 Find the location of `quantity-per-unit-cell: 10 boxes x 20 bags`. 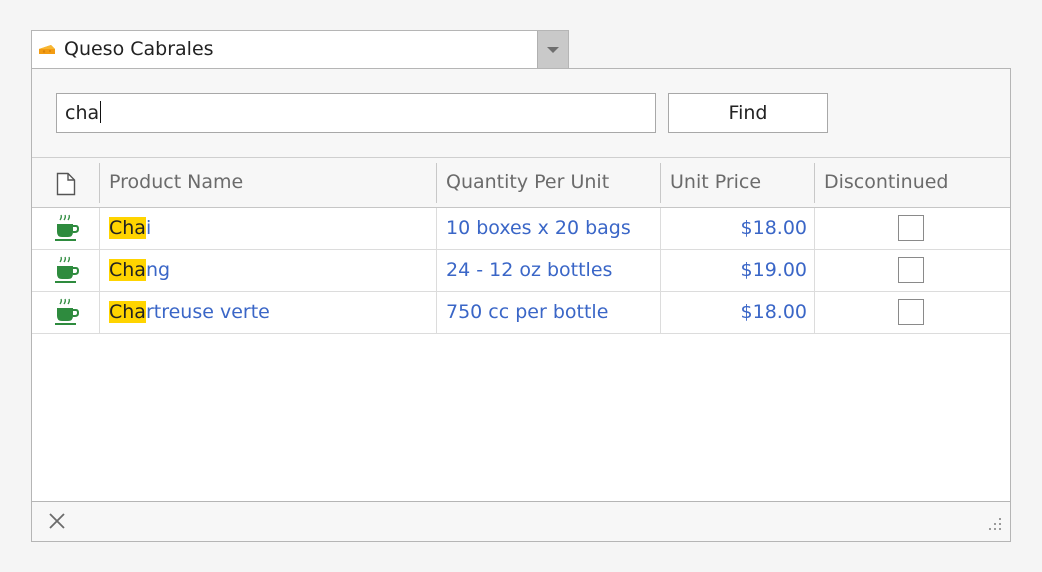

quantity-per-unit-cell: 10 boxes x 20 bags is located at coordinates (538, 228).